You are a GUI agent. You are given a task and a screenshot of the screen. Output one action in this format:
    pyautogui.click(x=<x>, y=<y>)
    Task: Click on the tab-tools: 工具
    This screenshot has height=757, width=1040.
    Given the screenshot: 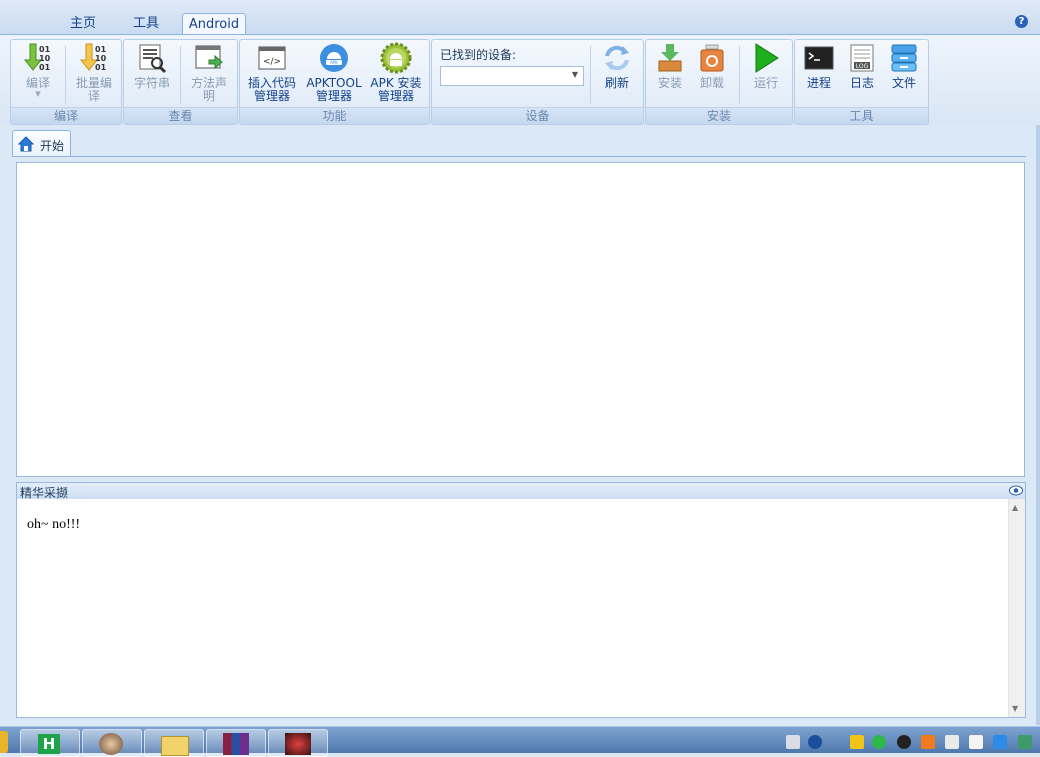 What is the action you would take?
    pyautogui.click(x=146, y=24)
    